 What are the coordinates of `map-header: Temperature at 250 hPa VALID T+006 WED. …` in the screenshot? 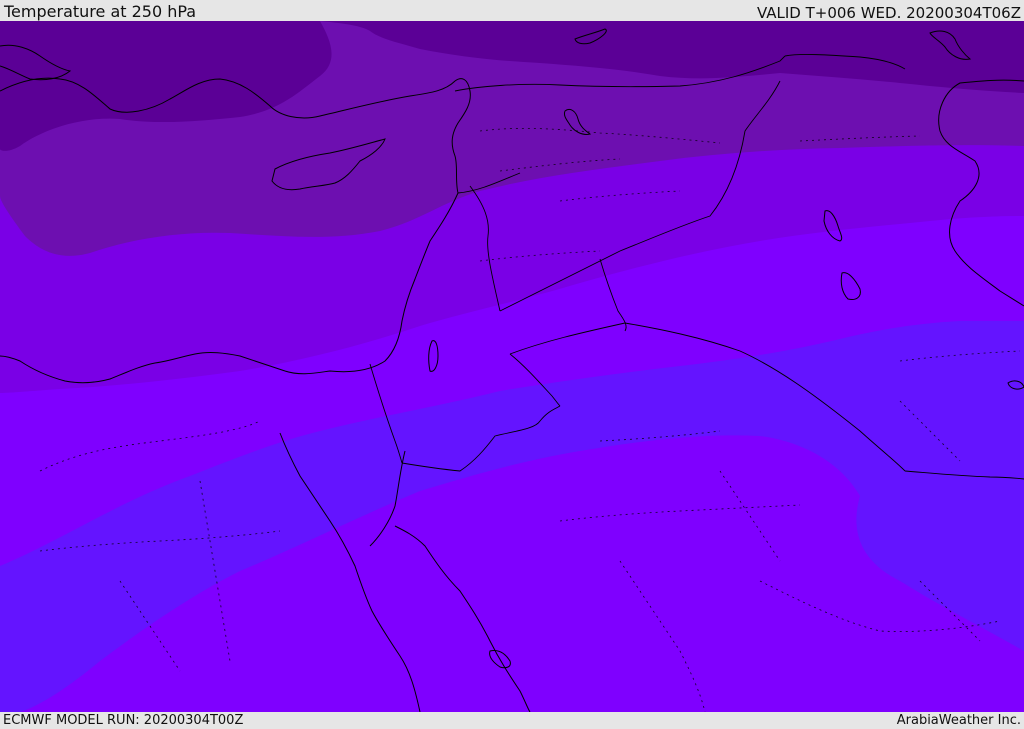 It's located at (512, 10).